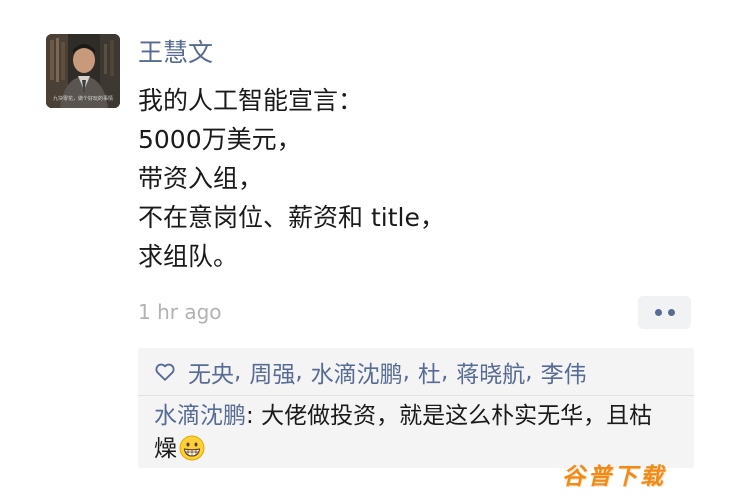 This screenshot has width=740, height=499. I want to click on post-timestamp: 1 hr ago, so click(180, 312).